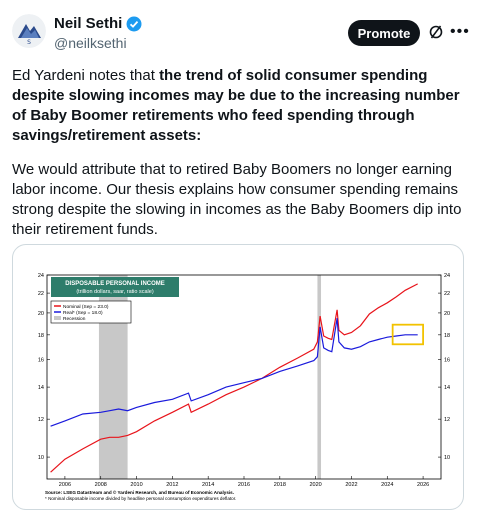 The height and width of the screenshot is (518, 482). What do you see at coordinates (101, 485) in the screenshot?
I see `x-tick-label-1: 2008` at bounding box center [101, 485].